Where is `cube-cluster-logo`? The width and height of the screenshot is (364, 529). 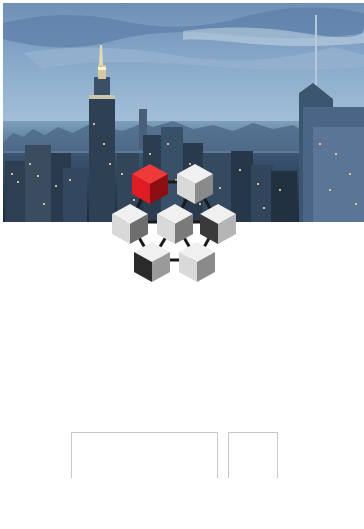 cube-cluster-logo is located at coordinates (175, 225).